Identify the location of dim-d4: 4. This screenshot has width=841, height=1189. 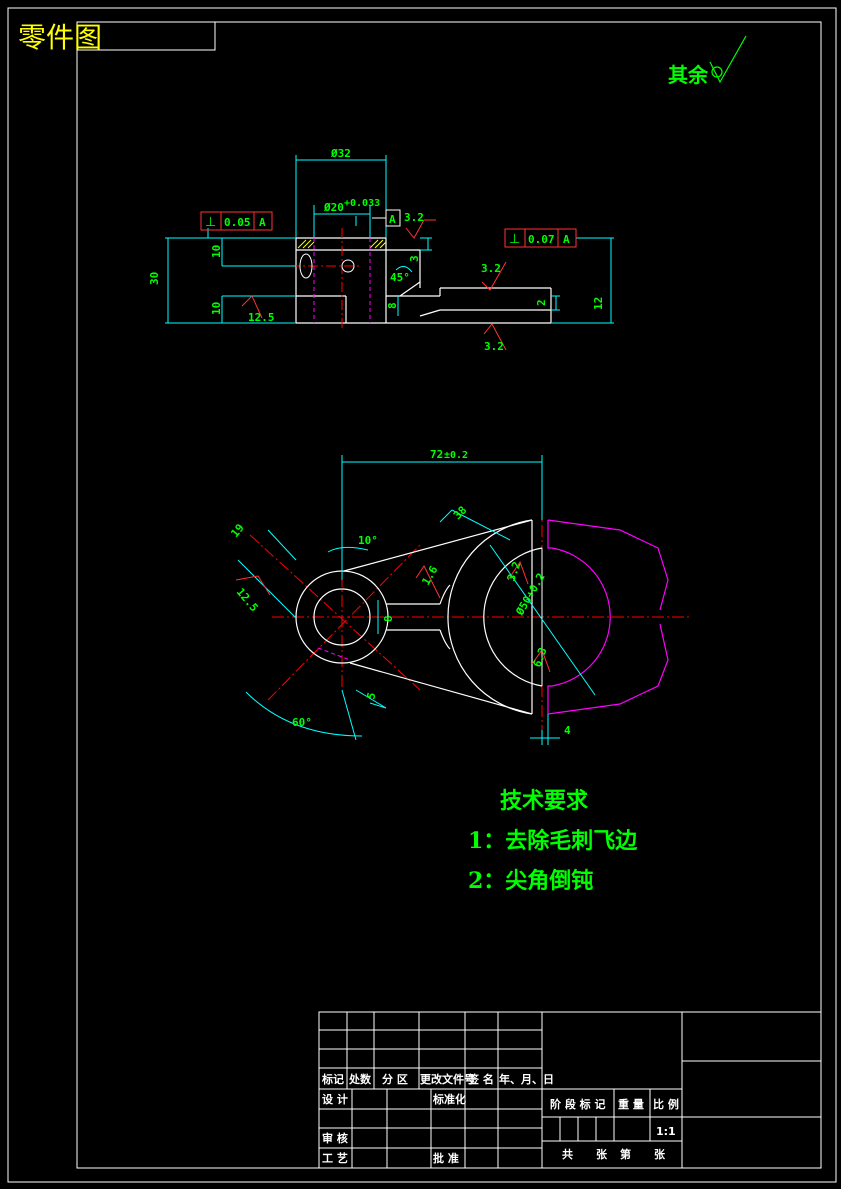
(567, 730).